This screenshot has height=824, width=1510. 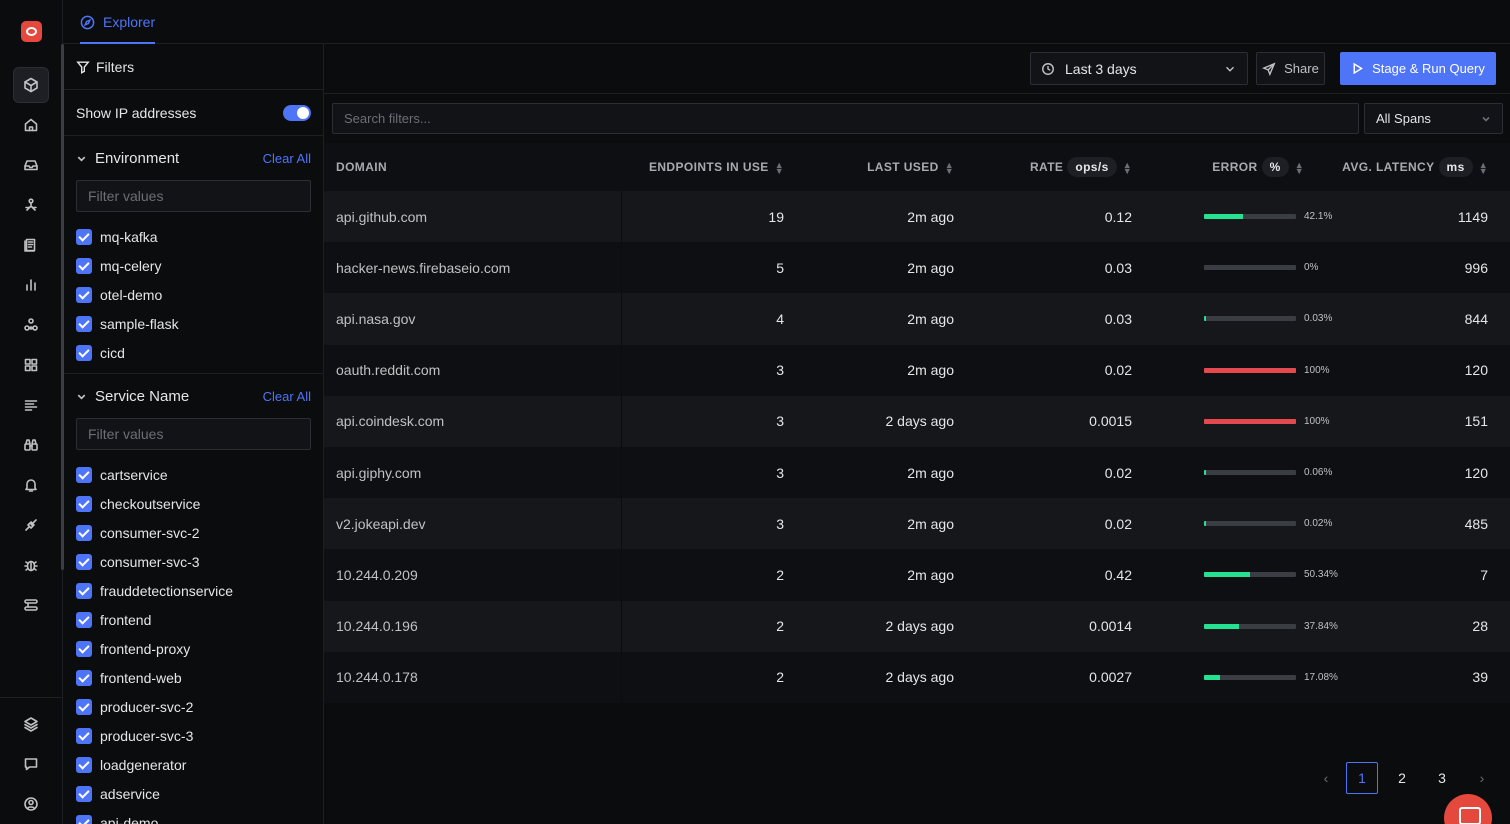 What do you see at coordinates (891, 167) in the screenshot?
I see `col-last-used: LAST USED ▲ ▼` at bounding box center [891, 167].